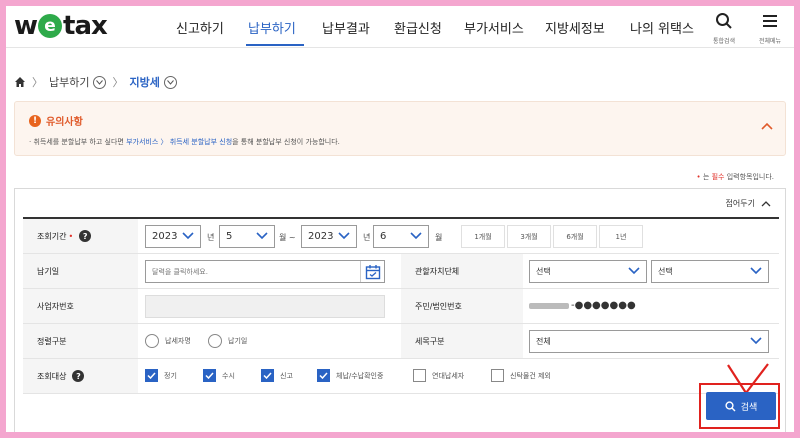 The height and width of the screenshot is (438, 800). Describe the element at coordinates (287, 237) in the screenshot. I see `unit-month-tilde: 월 ~` at that location.